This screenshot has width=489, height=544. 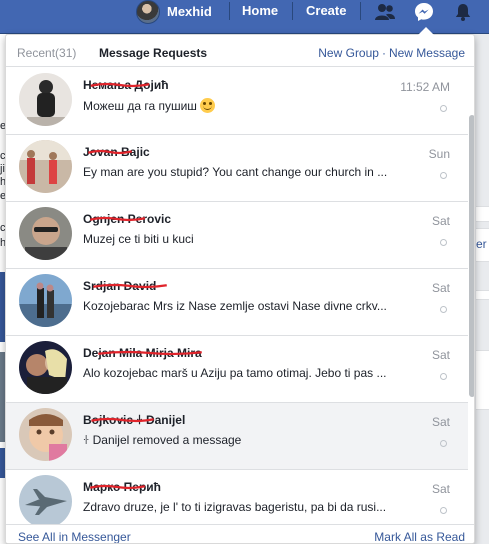 I want to click on message-snippet: Muzej ce ti biti u kuci, so click(x=138, y=239).